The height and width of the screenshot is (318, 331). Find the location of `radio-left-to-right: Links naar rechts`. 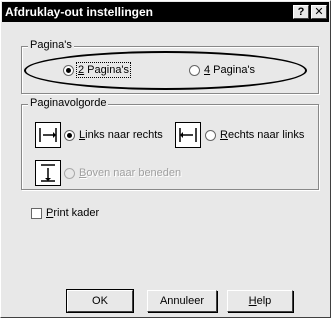

radio-left-to-right: Links naar rechts is located at coordinates (113, 135).